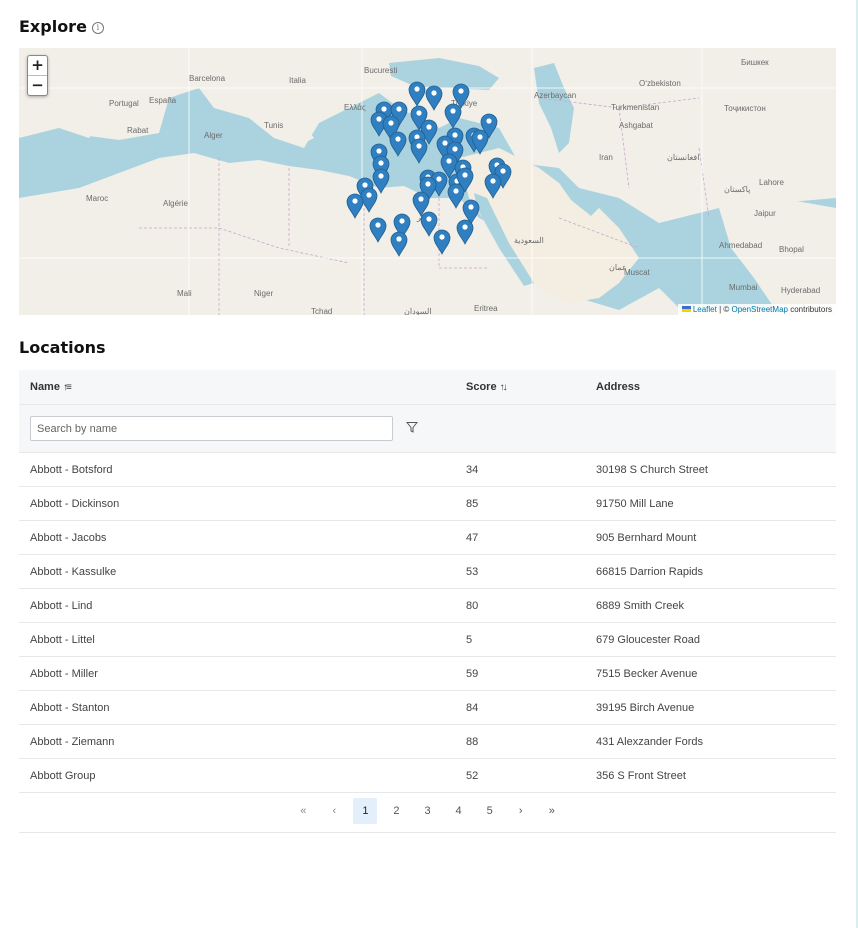  What do you see at coordinates (740, 245) in the screenshot?
I see `place-label: Ahmedabad` at bounding box center [740, 245].